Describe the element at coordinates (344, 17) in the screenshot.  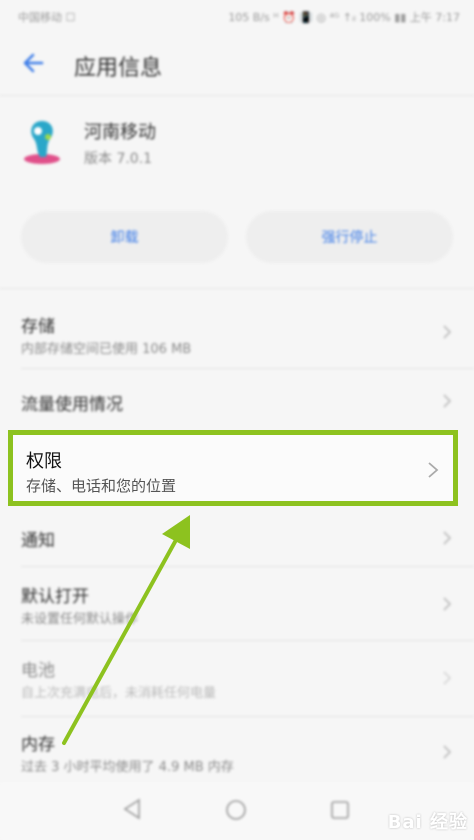
I see `status-indicators: 105 B/s ᵸ ⏰ 📳 ◎ ⁴ᴳ ↑ᵢₗ 100% ▮▮ 上午 7:17` at that location.